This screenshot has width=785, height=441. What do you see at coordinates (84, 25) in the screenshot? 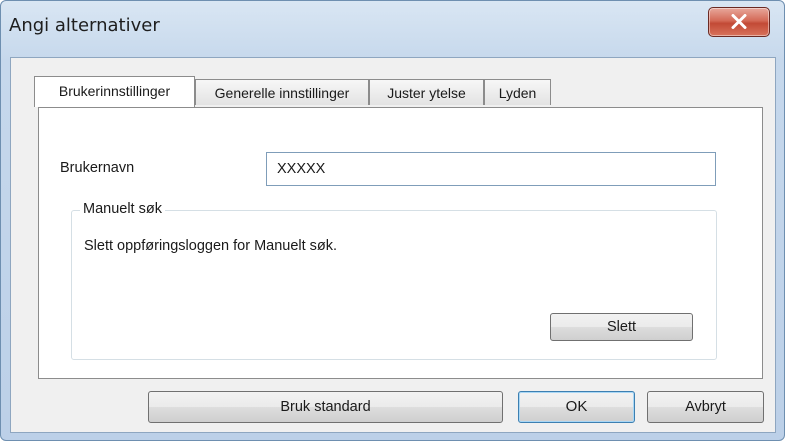
I see `dialog-title: Angi alternativer` at bounding box center [84, 25].